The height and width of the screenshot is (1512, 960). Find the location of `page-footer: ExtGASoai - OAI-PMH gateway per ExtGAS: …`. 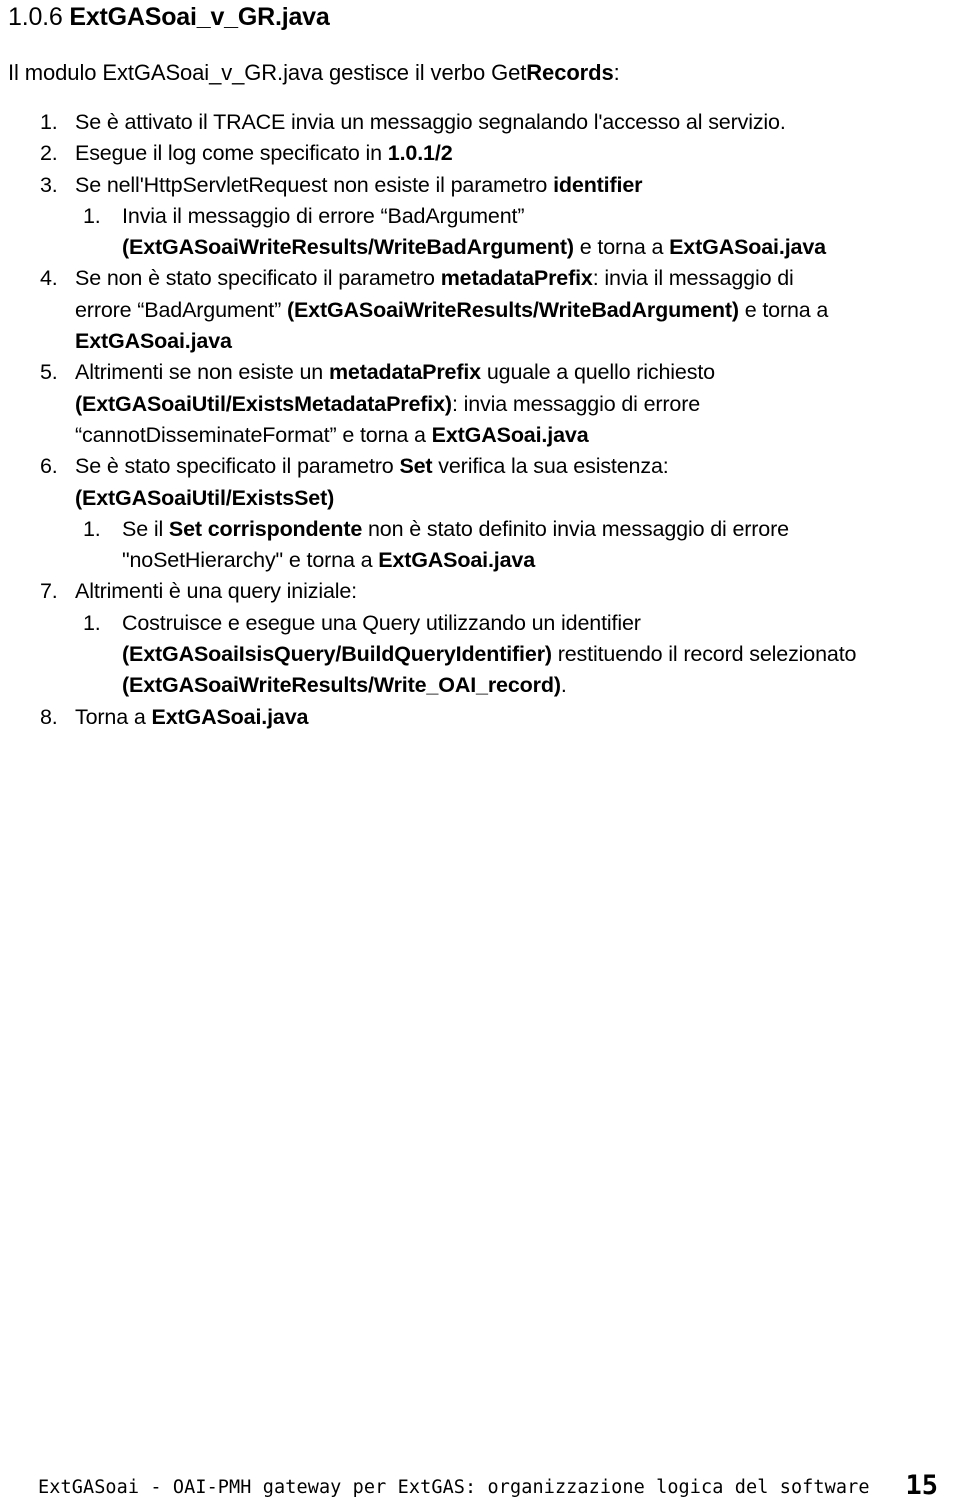

page-footer: ExtGASoai - OAI-PMH gateway per ExtGAS: … is located at coordinates (480, 1481).